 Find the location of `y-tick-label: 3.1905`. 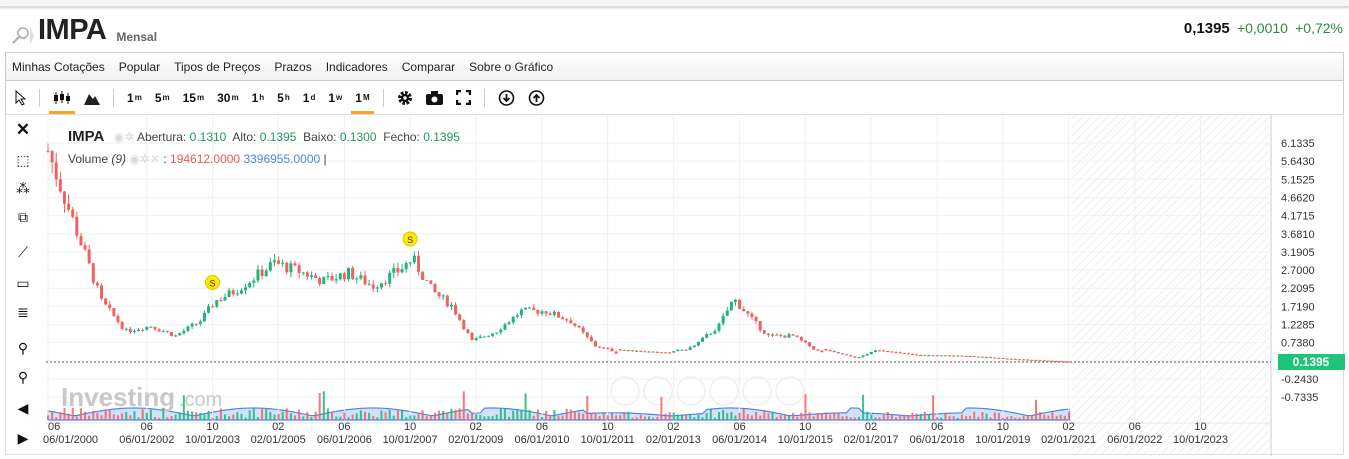

y-tick-label: 3.1905 is located at coordinates (1298, 253).